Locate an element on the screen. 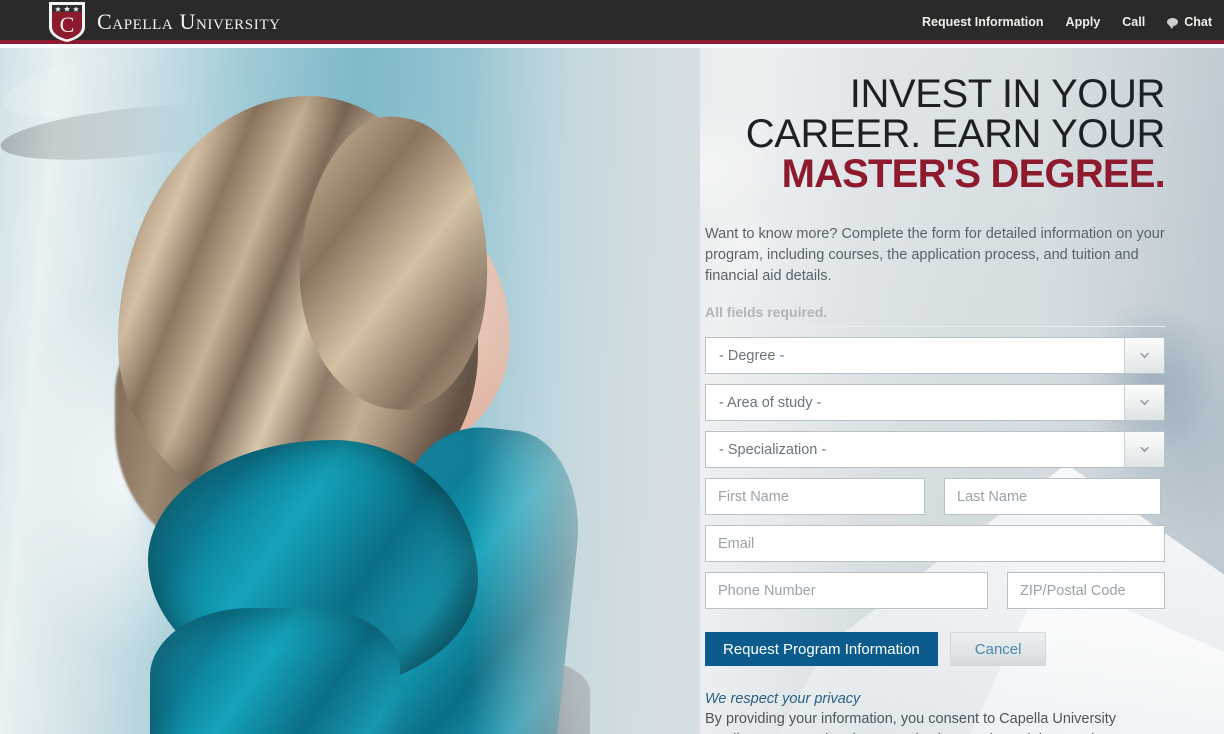 The width and height of the screenshot is (1224, 734). all-fields-required-note: All fields required. is located at coordinates (766, 312).